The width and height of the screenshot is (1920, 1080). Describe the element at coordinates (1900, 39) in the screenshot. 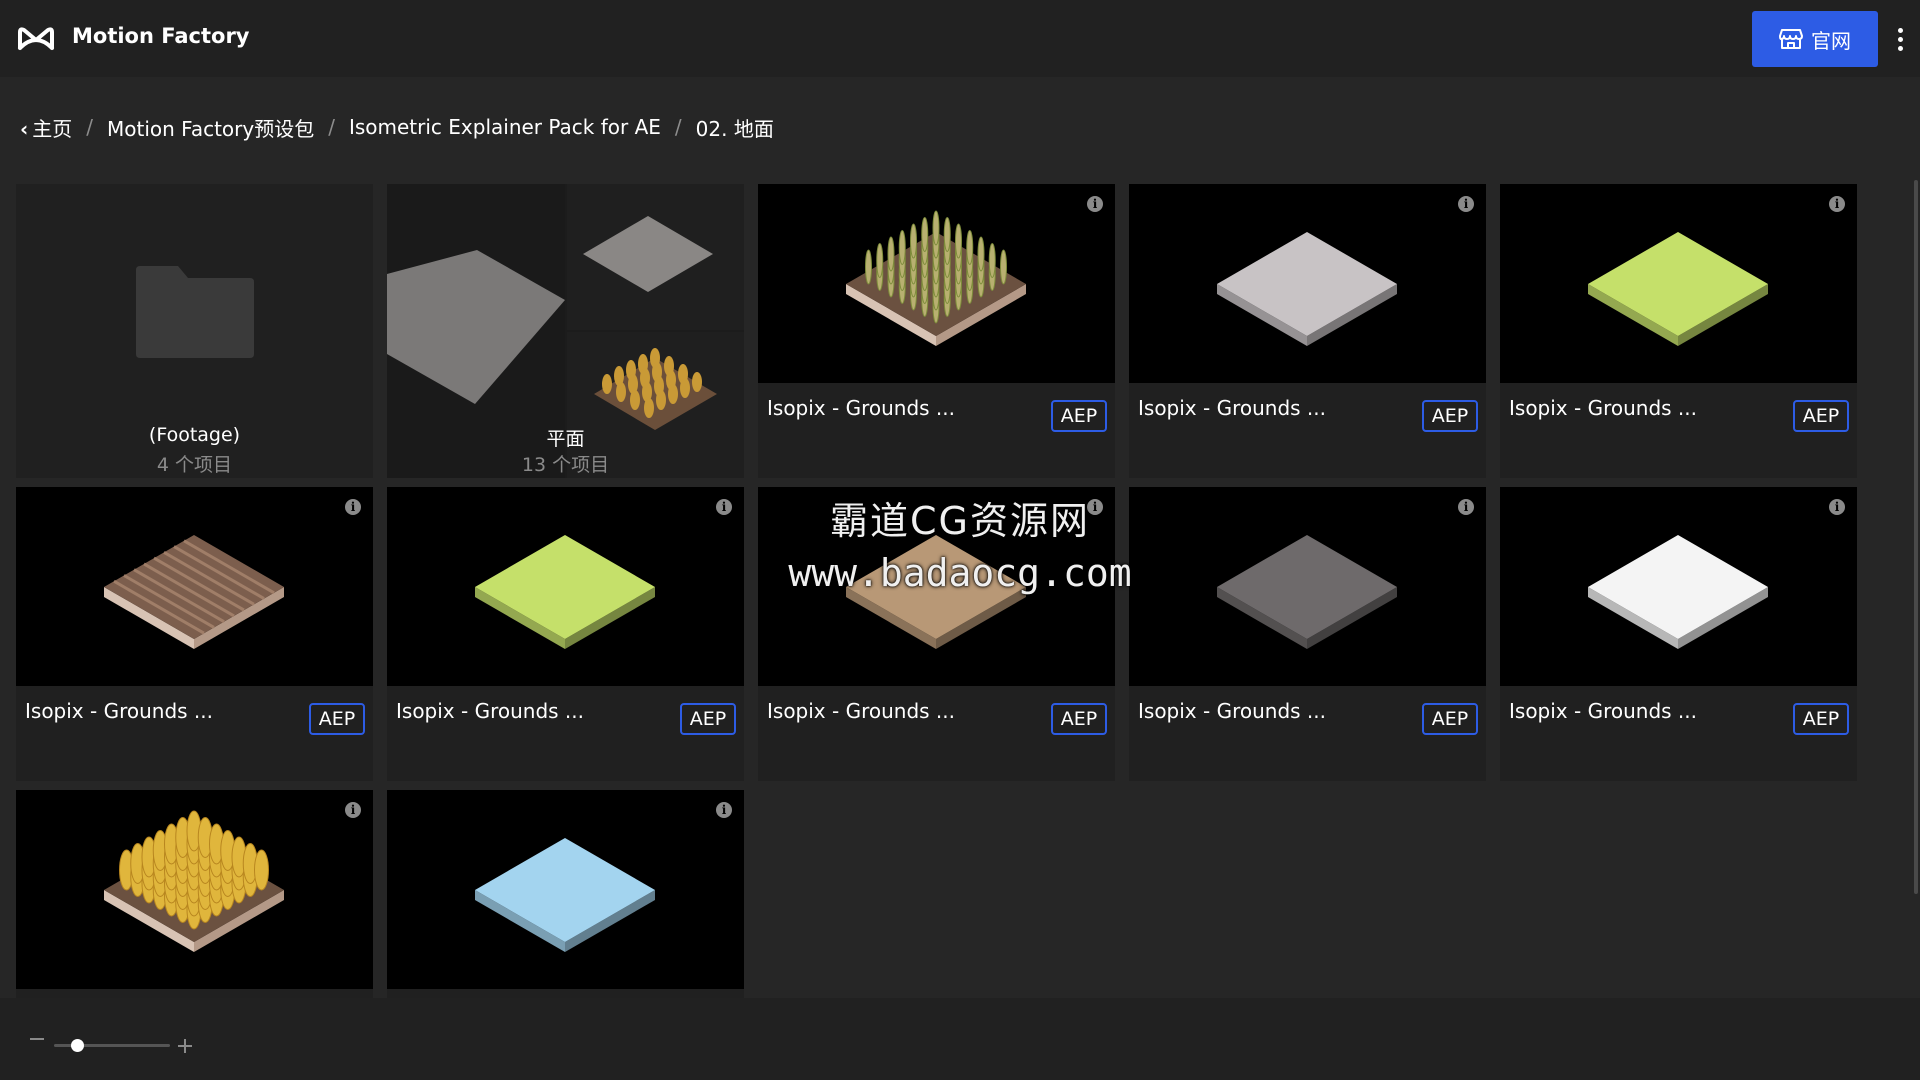

I see `more-vertical-icon` at that location.